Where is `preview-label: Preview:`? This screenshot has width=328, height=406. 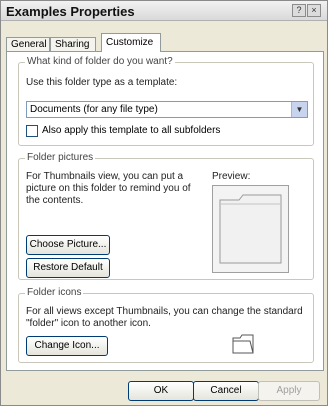 preview-label: Preview: is located at coordinates (231, 176).